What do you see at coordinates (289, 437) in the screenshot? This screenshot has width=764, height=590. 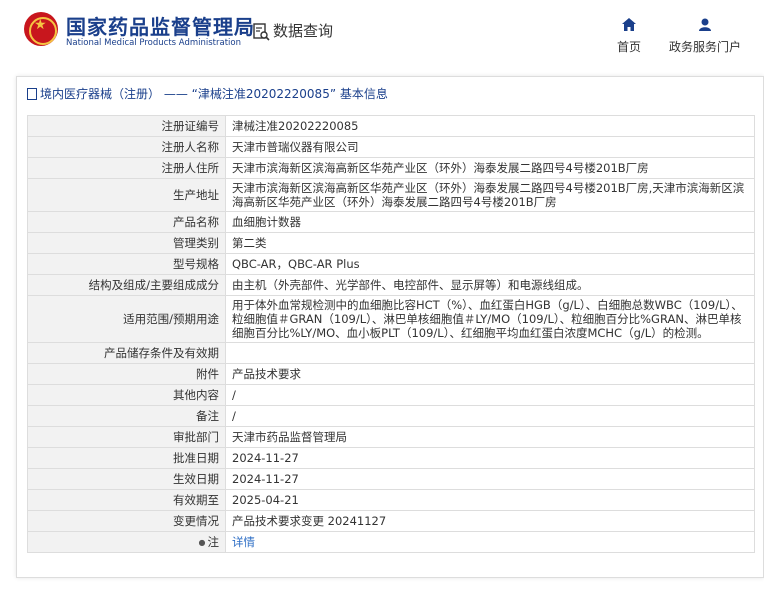 I see `field-value-text: 天津市药品监督管理局` at bounding box center [289, 437].